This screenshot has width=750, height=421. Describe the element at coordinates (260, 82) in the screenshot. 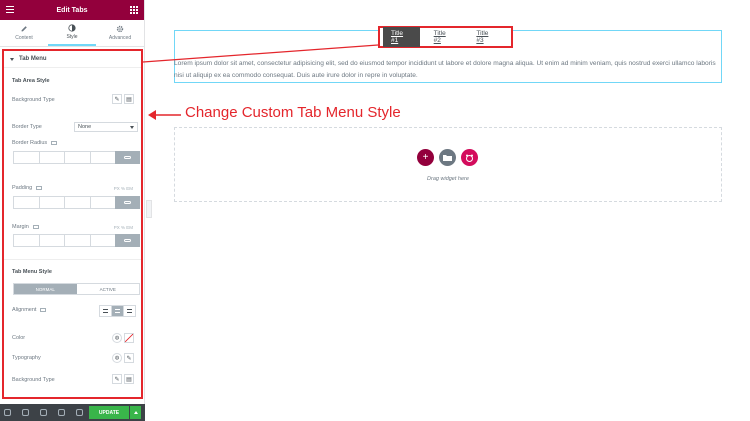

I see `annotation-arrows` at that location.